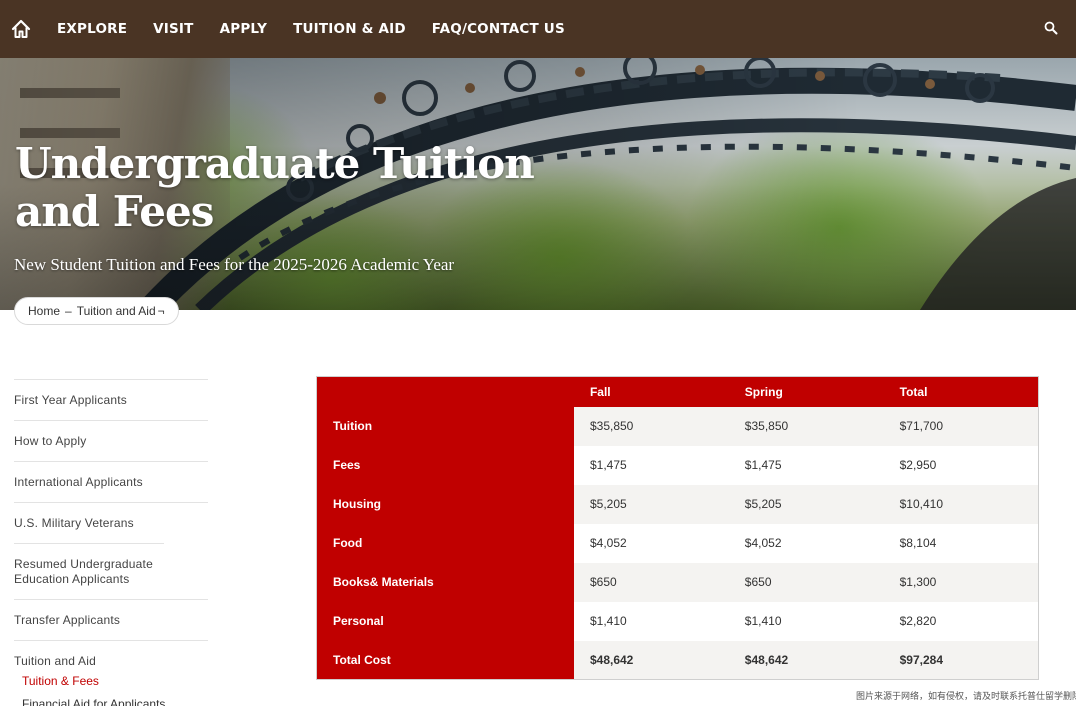 This screenshot has height=706, width=1076. I want to click on cell-fall: $1,410, so click(651, 621).